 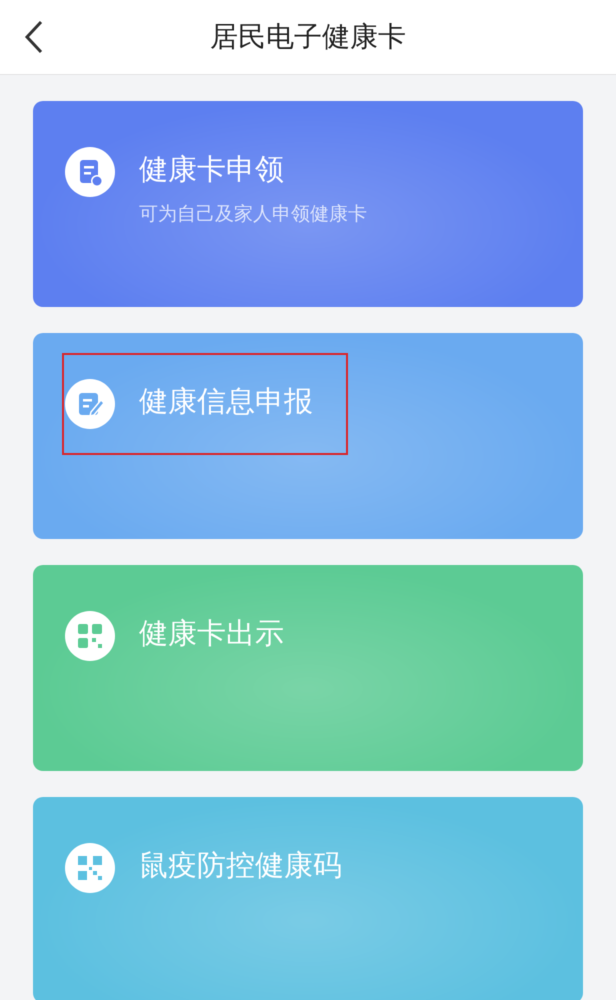 What do you see at coordinates (90, 868) in the screenshot?
I see `qr-code-icon` at bounding box center [90, 868].